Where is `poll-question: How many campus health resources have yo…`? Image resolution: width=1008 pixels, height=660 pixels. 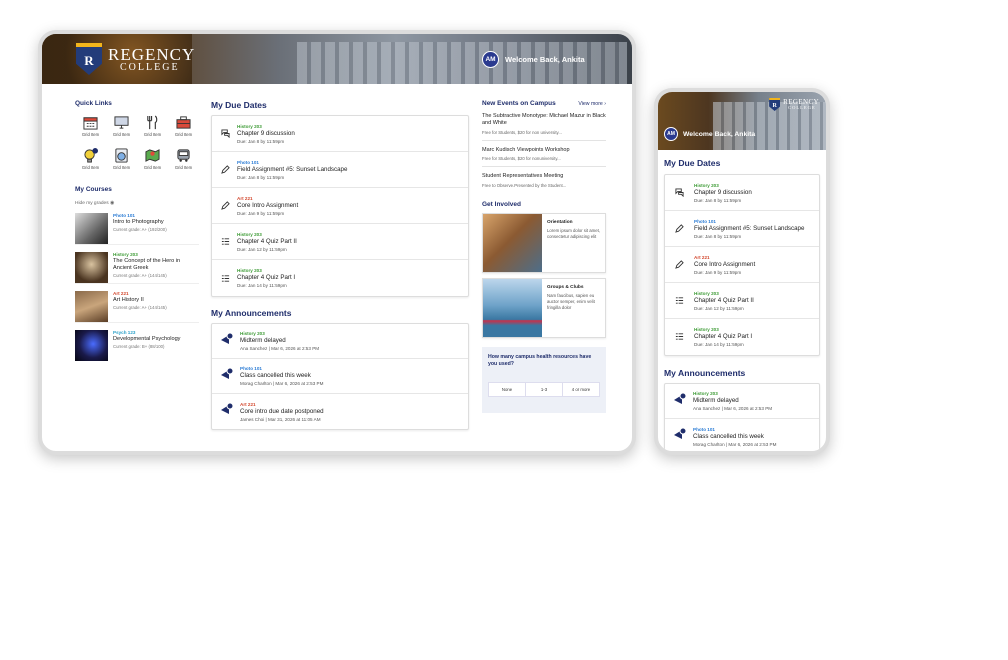 poll-question: How many campus health resources have yo… is located at coordinates (540, 360).